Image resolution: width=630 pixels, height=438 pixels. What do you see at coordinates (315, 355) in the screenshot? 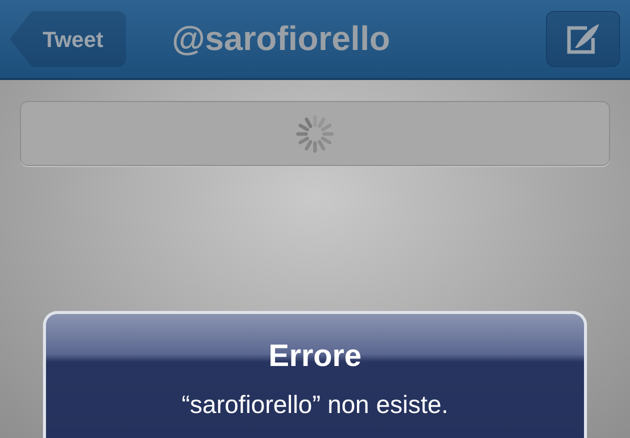
I see `alert-title: Errore` at bounding box center [315, 355].